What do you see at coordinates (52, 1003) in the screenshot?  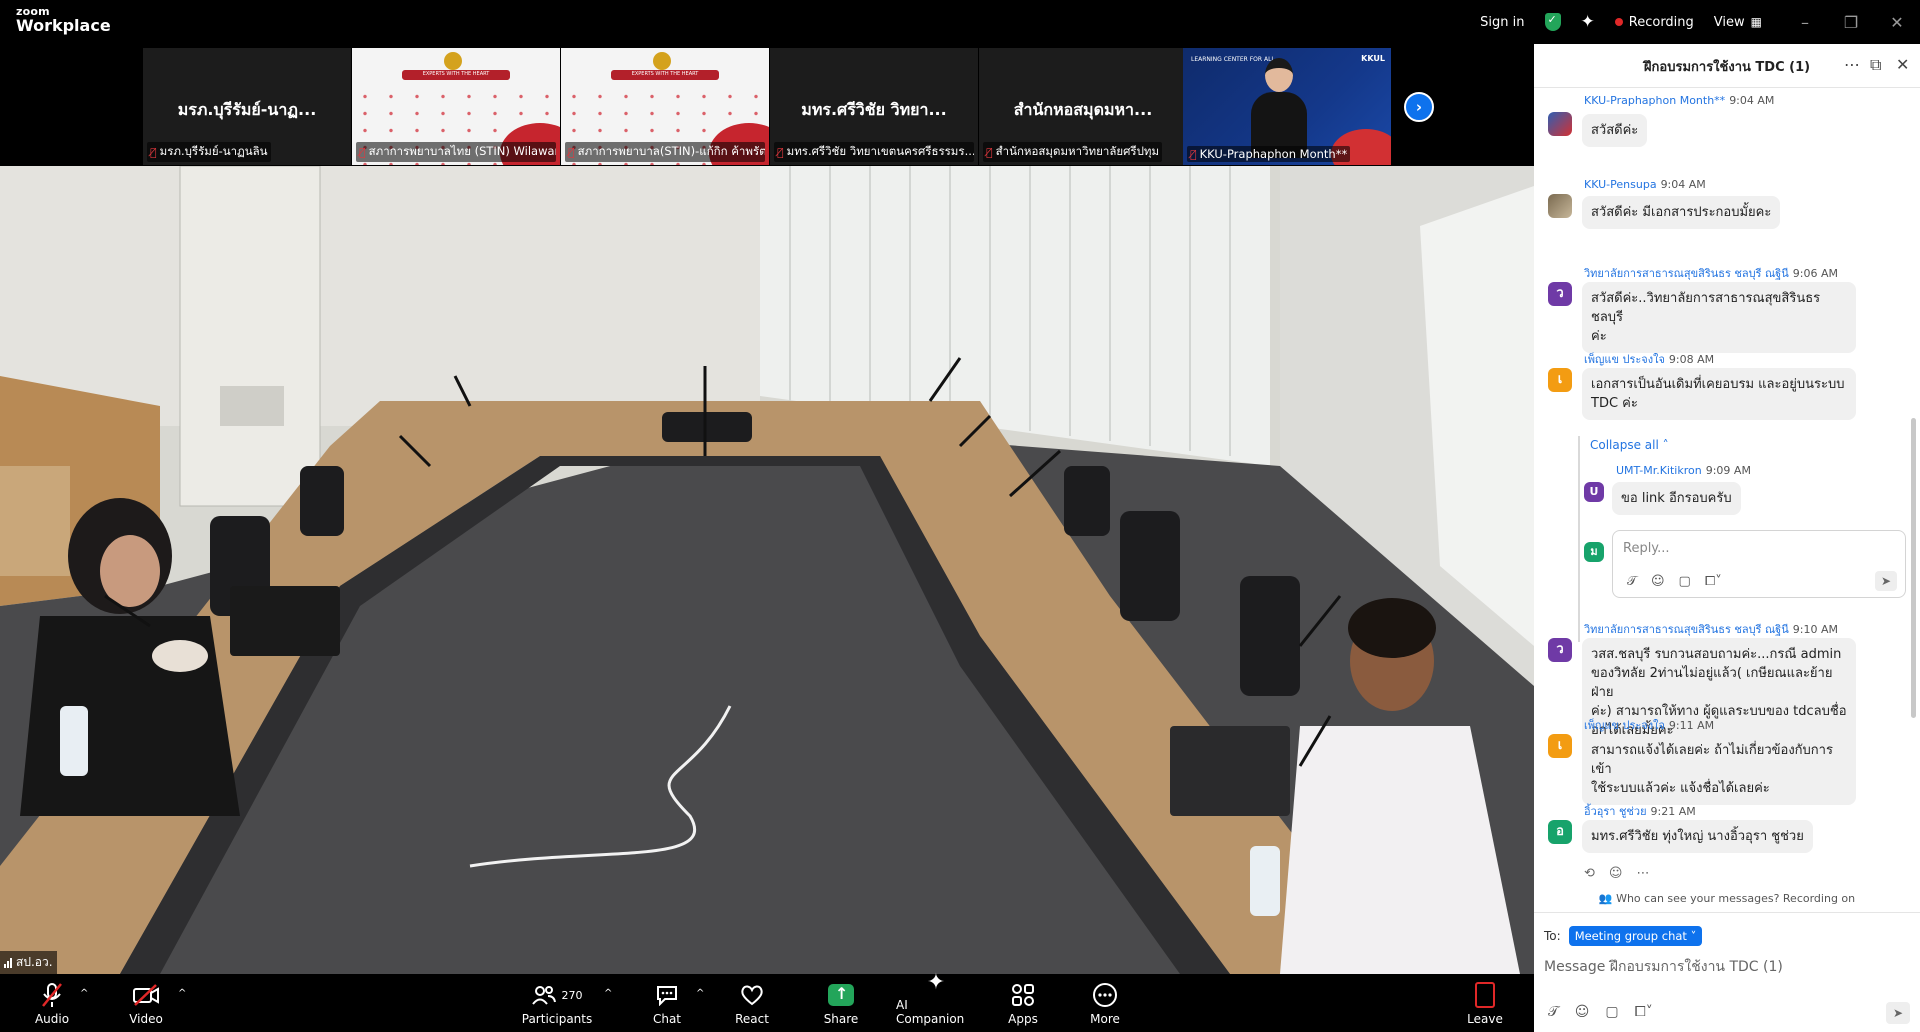 I see `audio-button: Audio` at bounding box center [52, 1003].